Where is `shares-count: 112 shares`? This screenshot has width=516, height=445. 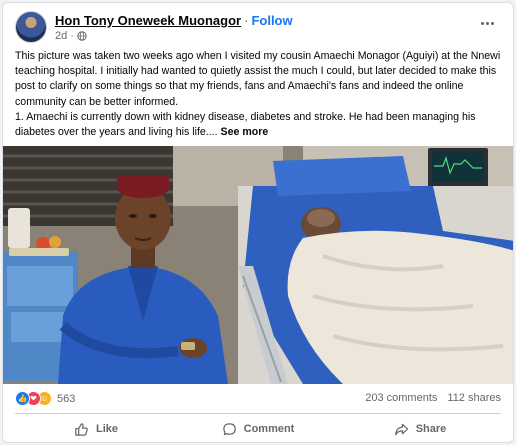
shares-count: 112 shares is located at coordinates (474, 398).